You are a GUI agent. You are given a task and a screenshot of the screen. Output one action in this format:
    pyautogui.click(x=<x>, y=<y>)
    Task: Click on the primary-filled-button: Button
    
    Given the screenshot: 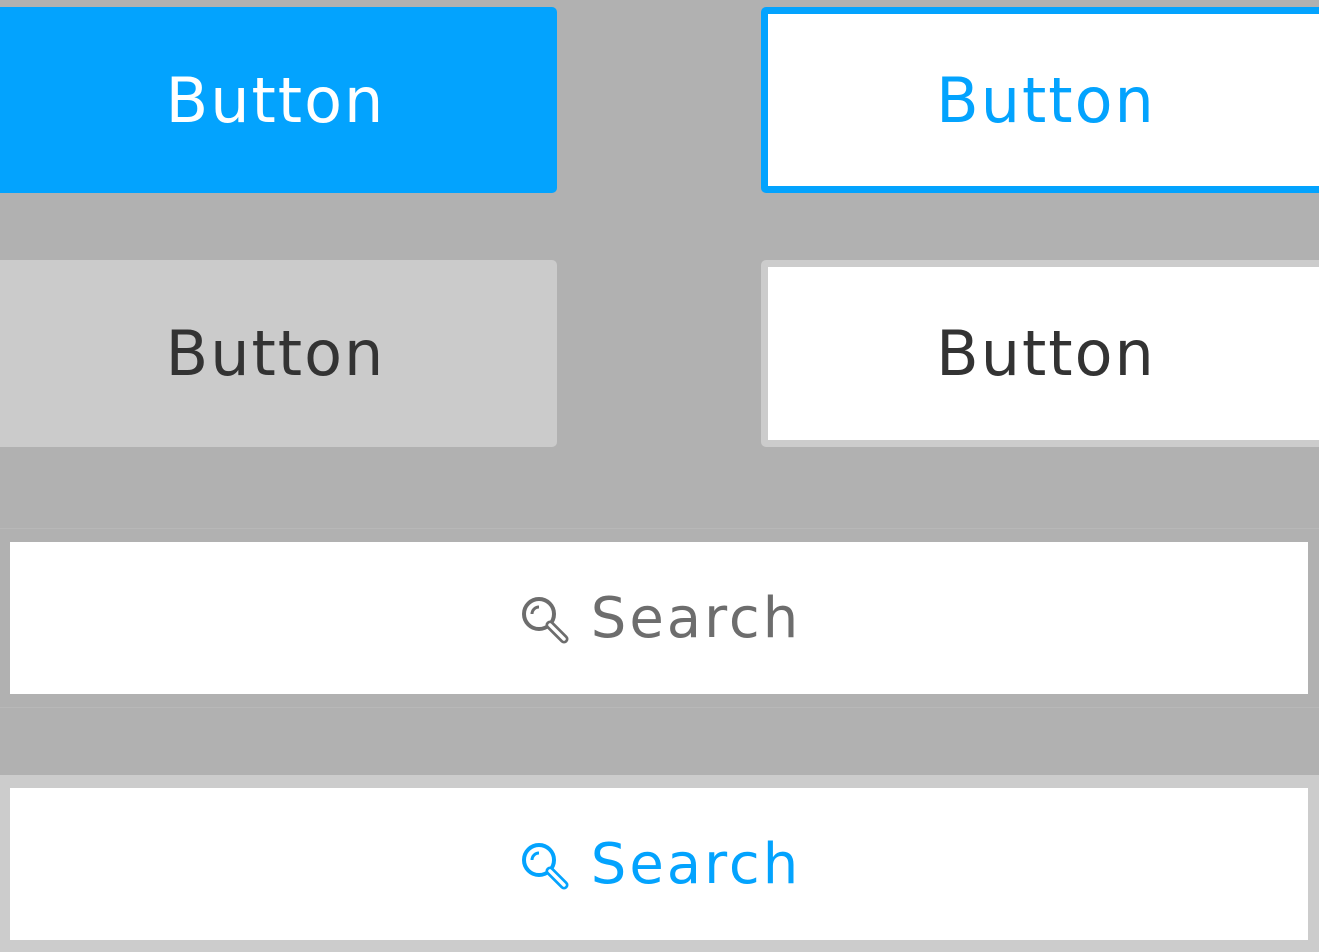 What is the action you would take?
    pyautogui.click(x=278, y=100)
    